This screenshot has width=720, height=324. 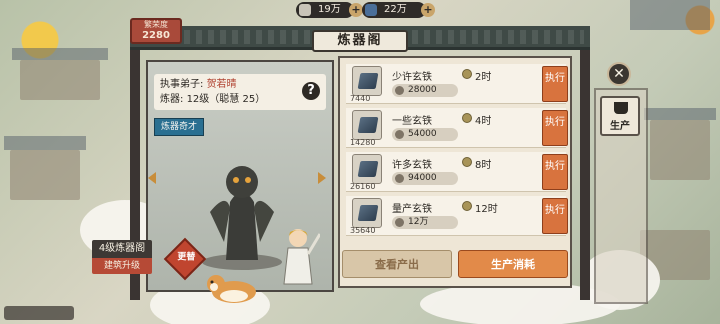 What do you see at coordinates (186, 257) in the screenshot?
I see `change-disciple-label: 更替` at bounding box center [186, 257].